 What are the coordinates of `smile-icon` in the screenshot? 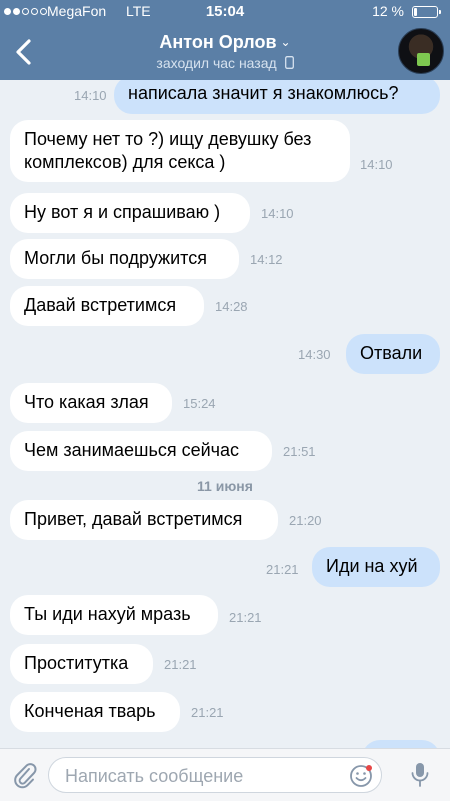 It's located at (361, 776).